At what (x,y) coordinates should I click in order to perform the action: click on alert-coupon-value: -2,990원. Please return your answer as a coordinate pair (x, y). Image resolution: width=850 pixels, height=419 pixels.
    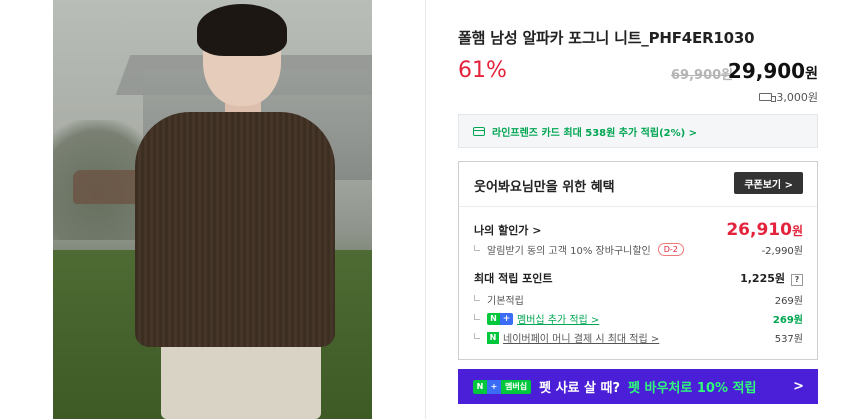
    Looking at the image, I should click on (782, 251).